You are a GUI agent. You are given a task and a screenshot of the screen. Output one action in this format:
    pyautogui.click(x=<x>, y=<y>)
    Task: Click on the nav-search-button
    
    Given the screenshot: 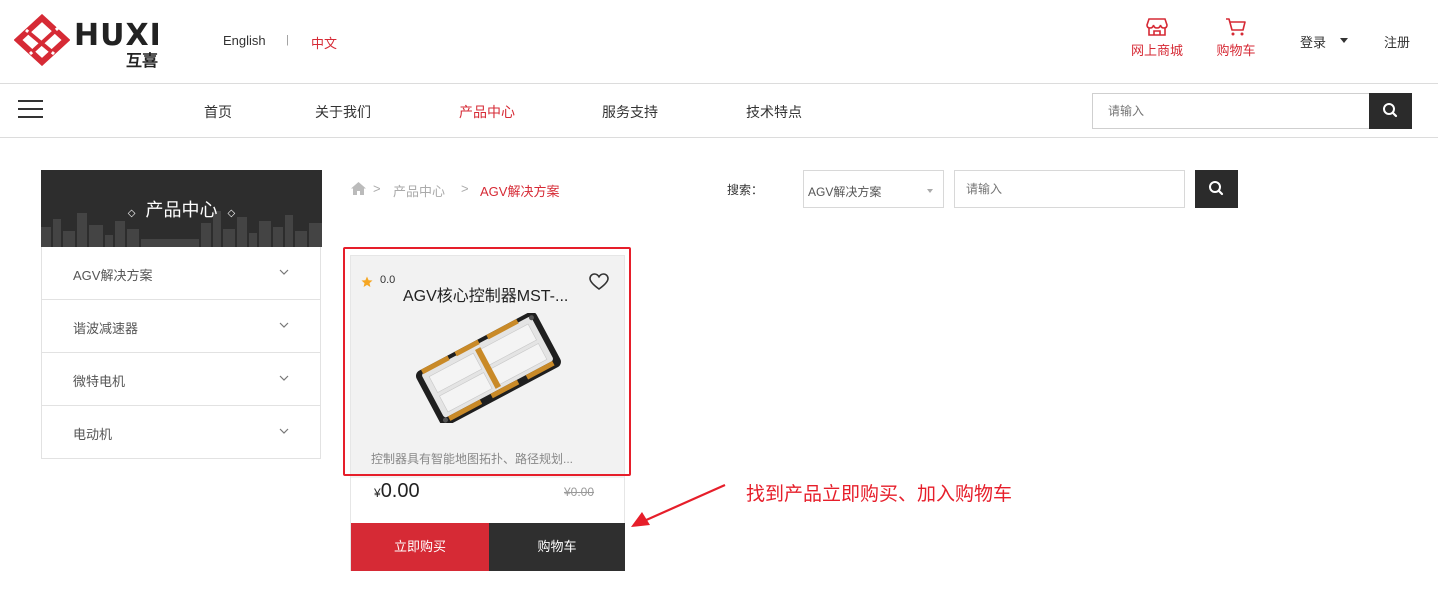 What is the action you would take?
    pyautogui.click(x=1390, y=111)
    